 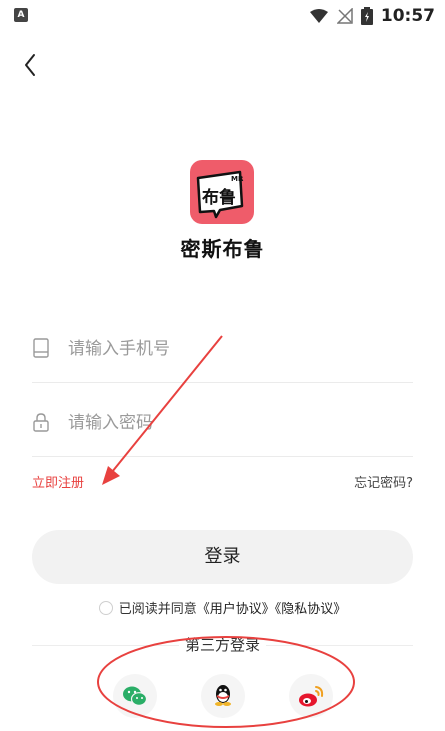 What do you see at coordinates (41, 348) in the screenshot?
I see `phone-icon` at bounding box center [41, 348].